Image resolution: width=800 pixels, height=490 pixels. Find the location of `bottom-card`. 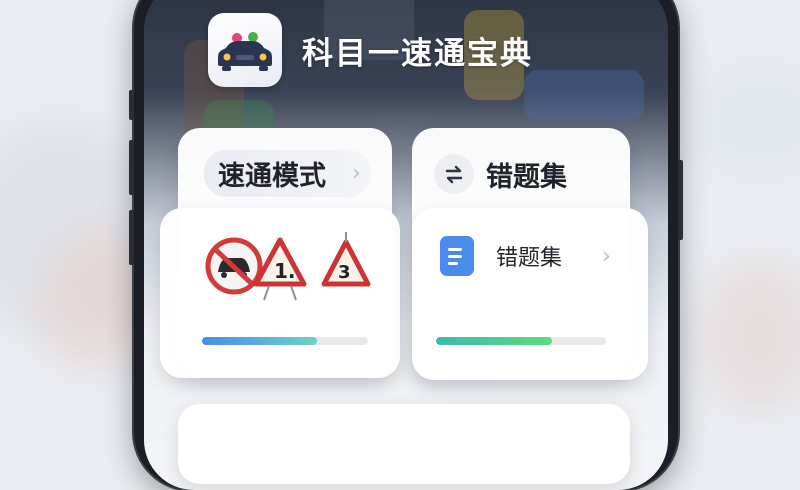

bottom-card is located at coordinates (404, 444).